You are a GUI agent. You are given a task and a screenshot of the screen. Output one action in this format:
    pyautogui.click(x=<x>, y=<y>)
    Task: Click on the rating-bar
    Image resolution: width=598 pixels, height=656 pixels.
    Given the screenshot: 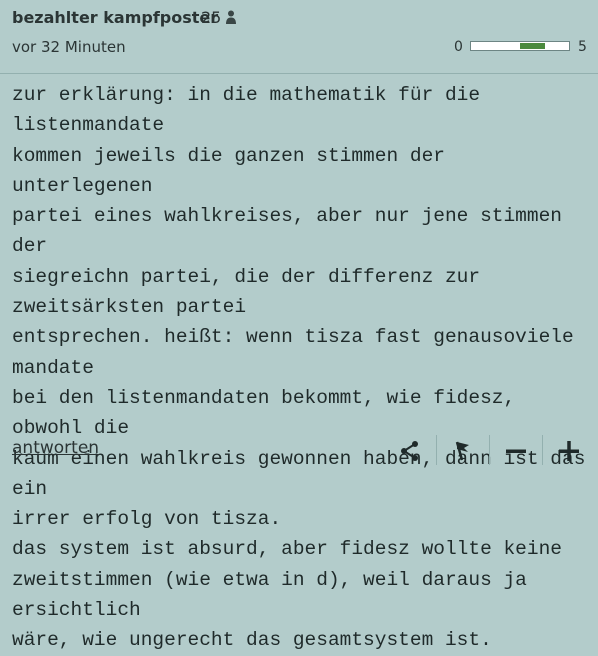 What is the action you would take?
    pyautogui.click(x=520, y=46)
    